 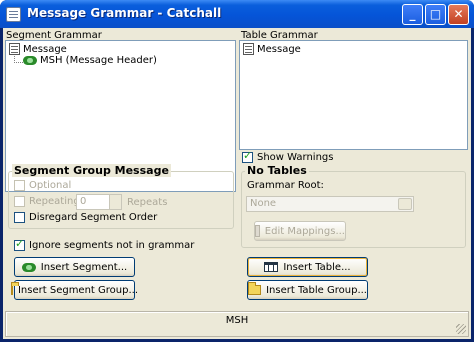 I want to click on dropdown-icon, so click(x=405, y=204).